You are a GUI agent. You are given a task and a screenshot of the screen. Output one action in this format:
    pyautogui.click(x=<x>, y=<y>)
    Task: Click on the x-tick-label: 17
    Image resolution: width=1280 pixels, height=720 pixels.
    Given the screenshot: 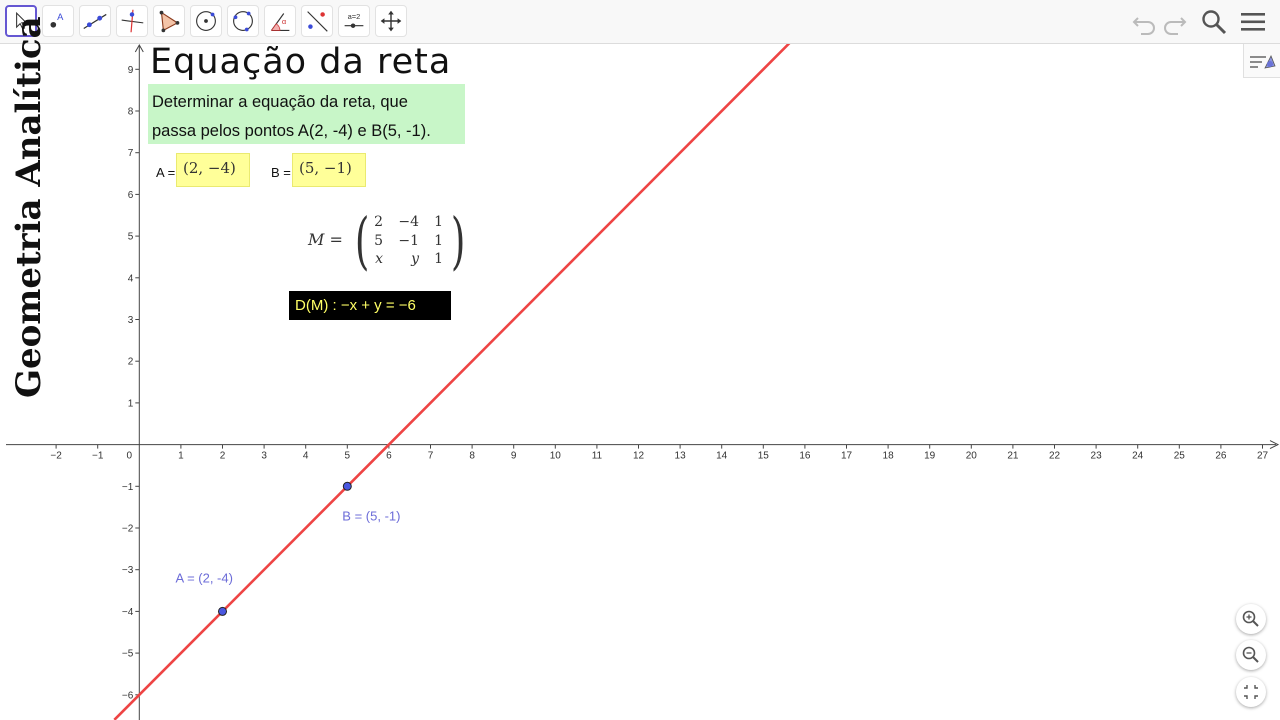 What is the action you would take?
    pyautogui.click(x=847, y=456)
    